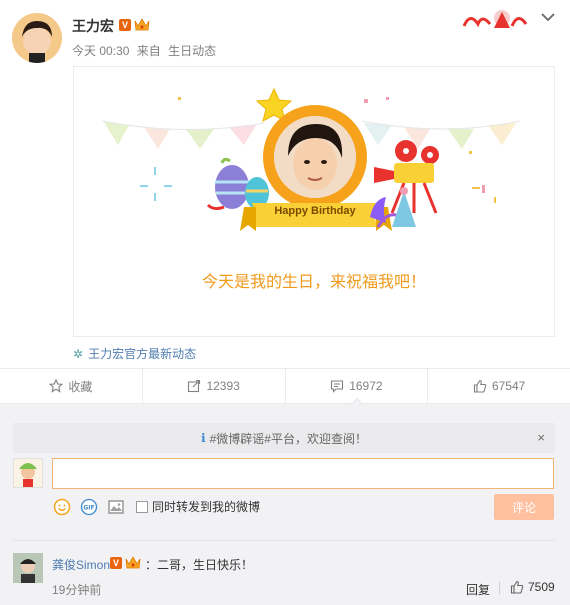 Image resolution: width=570 pixels, height=605 pixels. I want to click on comment-time: 19分钟前, so click(77, 590).